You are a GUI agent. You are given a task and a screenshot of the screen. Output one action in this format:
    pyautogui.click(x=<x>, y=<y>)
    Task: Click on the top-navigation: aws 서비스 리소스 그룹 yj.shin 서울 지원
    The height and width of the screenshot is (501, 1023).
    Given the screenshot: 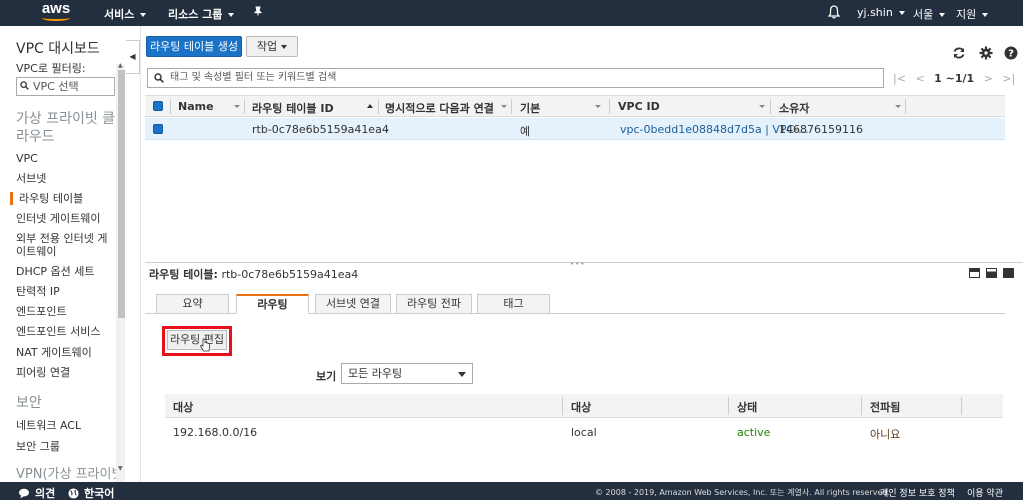 What is the action you would take?
    pyautogui.click(x=511, y=13)
    